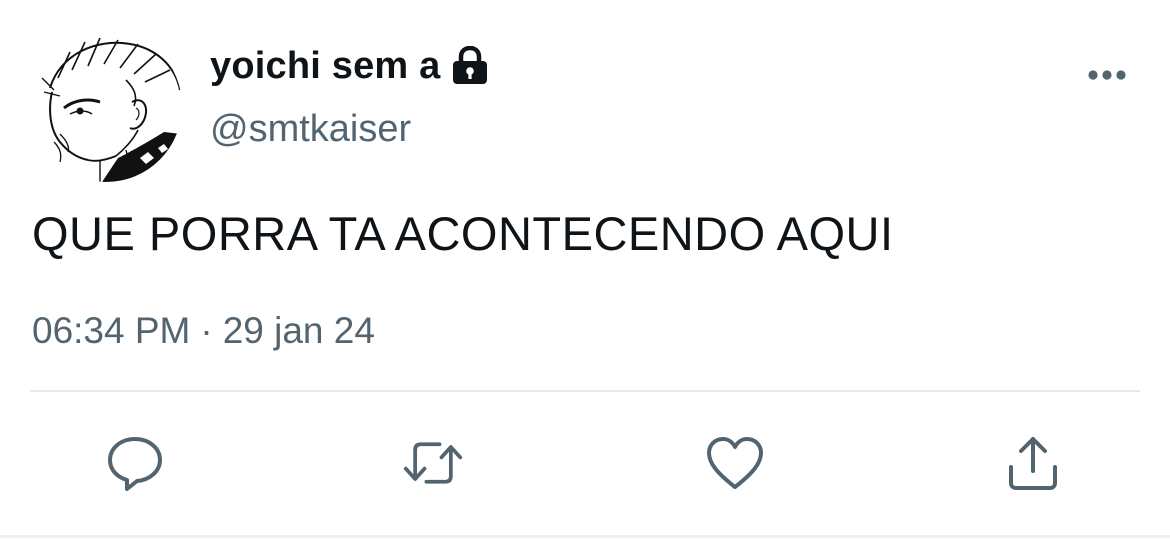  I want to click on tweet-time: 06:34 PM, so click(111, 330).